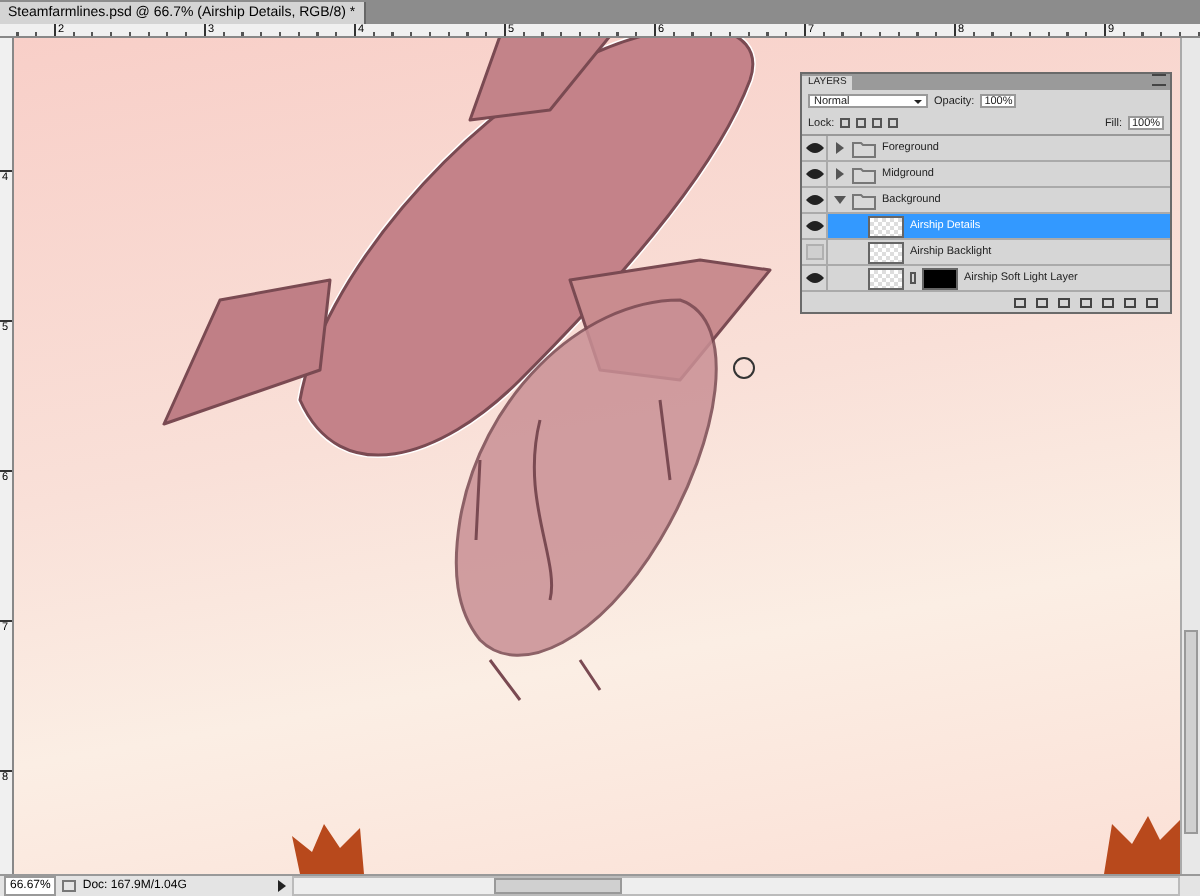 Image resolution: width=1200 pixels, height=896 pixels. Describe the element at coordinates (1190, 456) in the screenshot. I see `vertical-scrollbar` at that location.